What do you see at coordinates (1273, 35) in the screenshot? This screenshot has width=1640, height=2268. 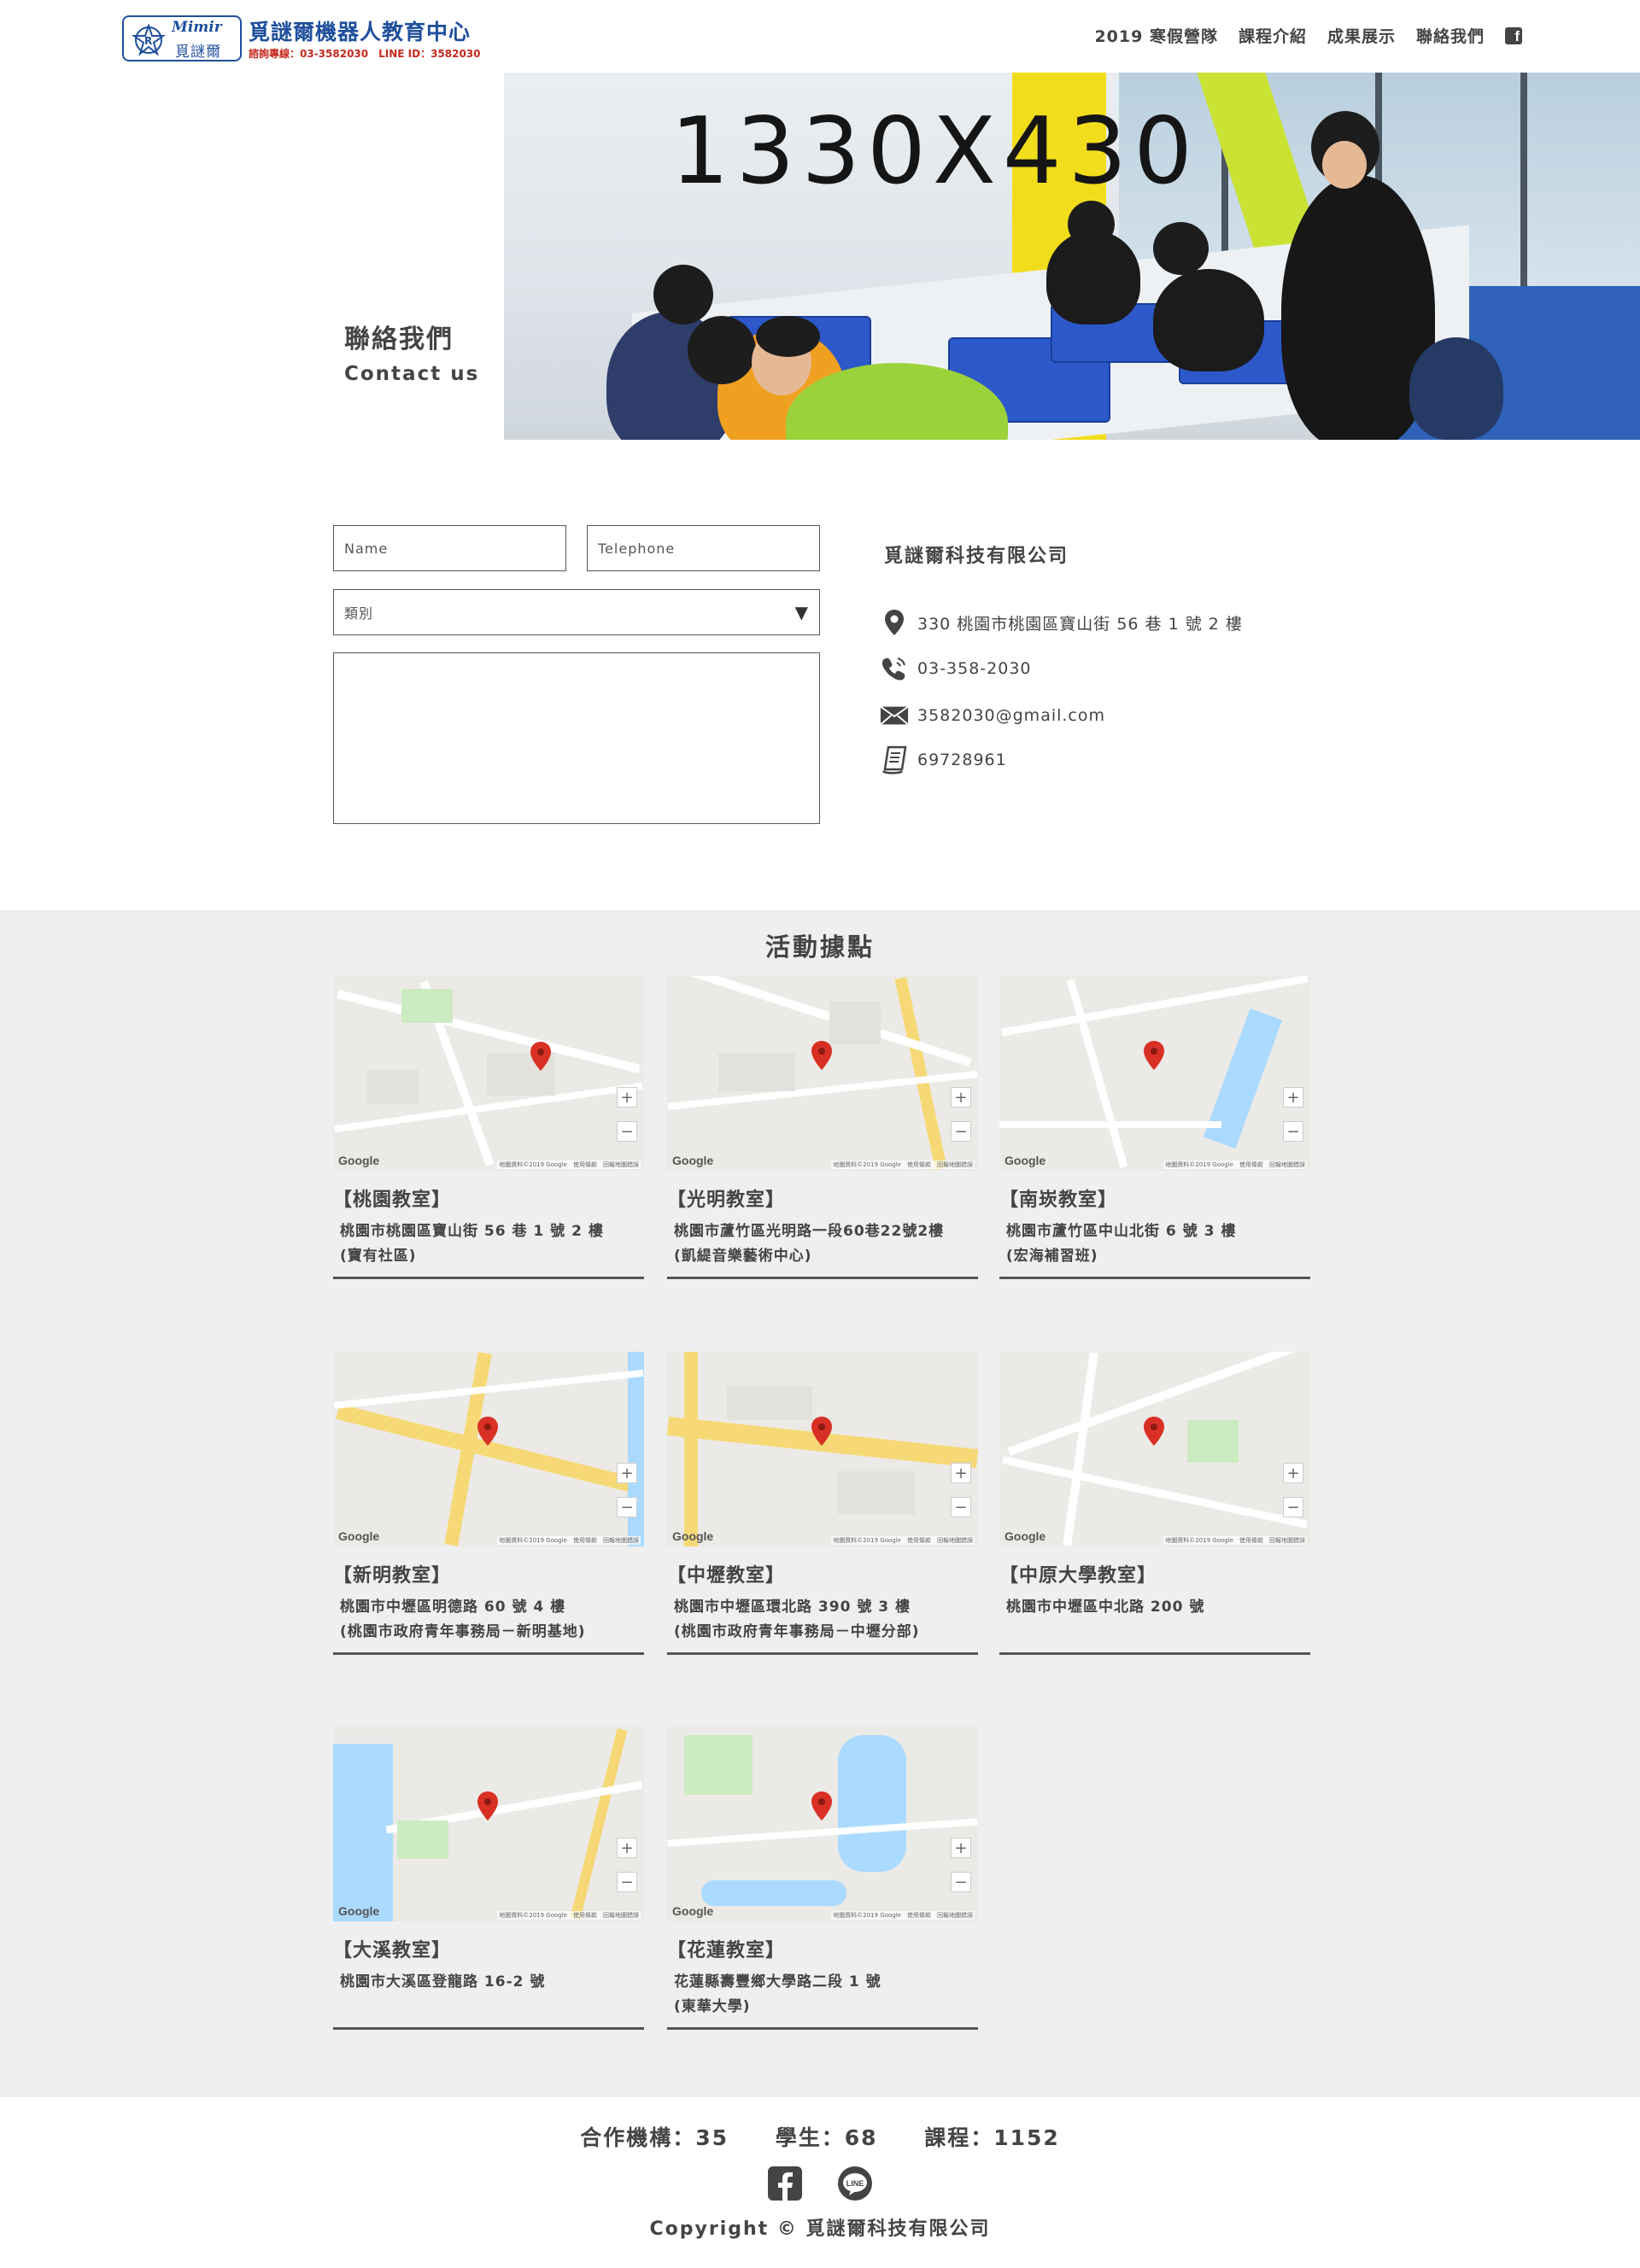 I see `nav-item-courses: 課程介紹` at bounding box center [1273, 35].